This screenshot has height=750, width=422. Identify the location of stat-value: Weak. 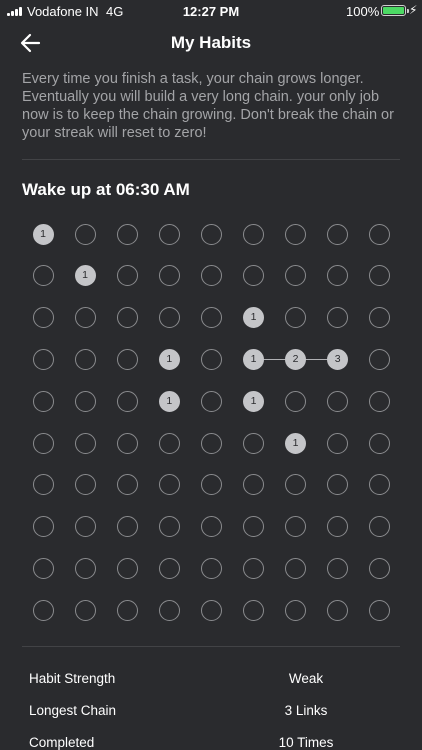
(306, 678).